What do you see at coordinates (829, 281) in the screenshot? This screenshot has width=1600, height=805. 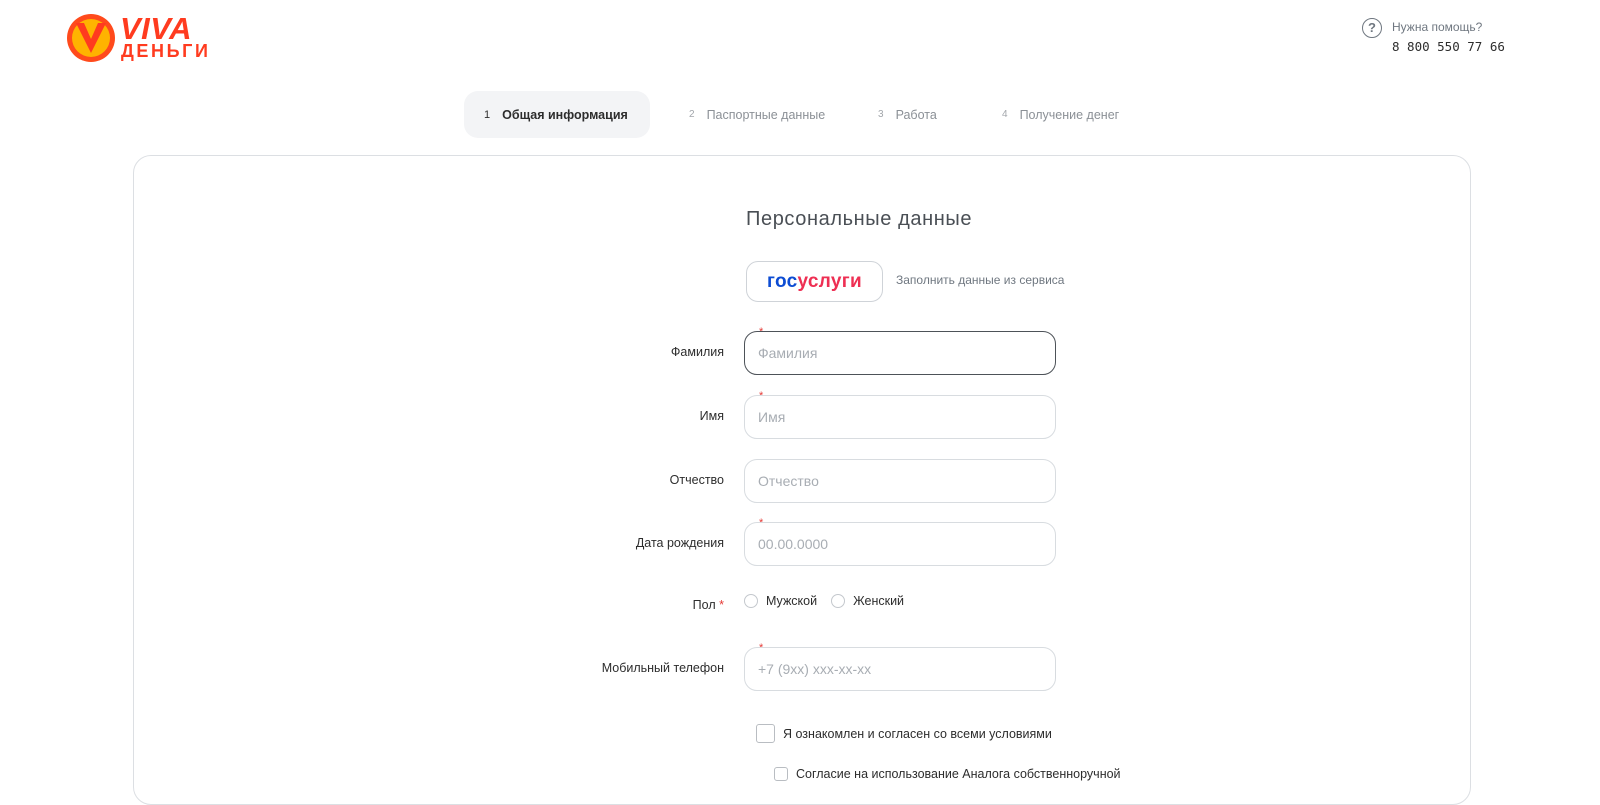 I see `gosuslugi-logo-part2: услуги` at bounding box center [829, 281].